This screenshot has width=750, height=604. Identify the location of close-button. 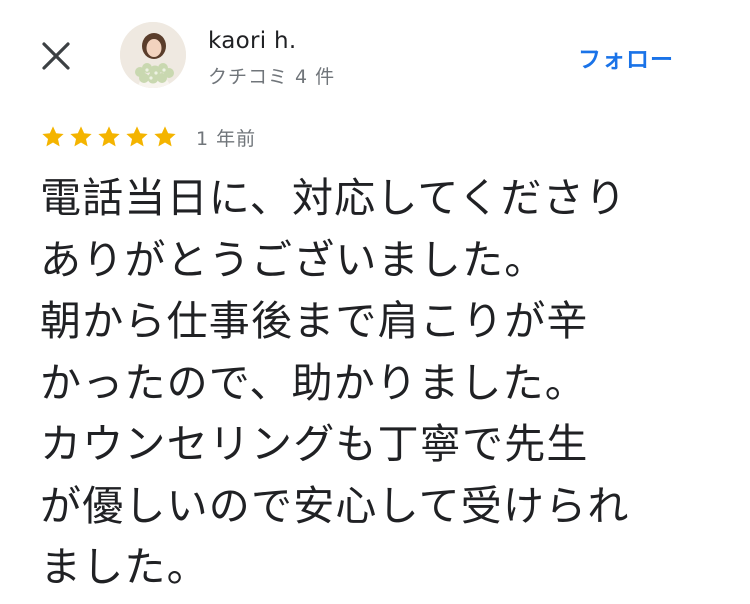
(56, 56).